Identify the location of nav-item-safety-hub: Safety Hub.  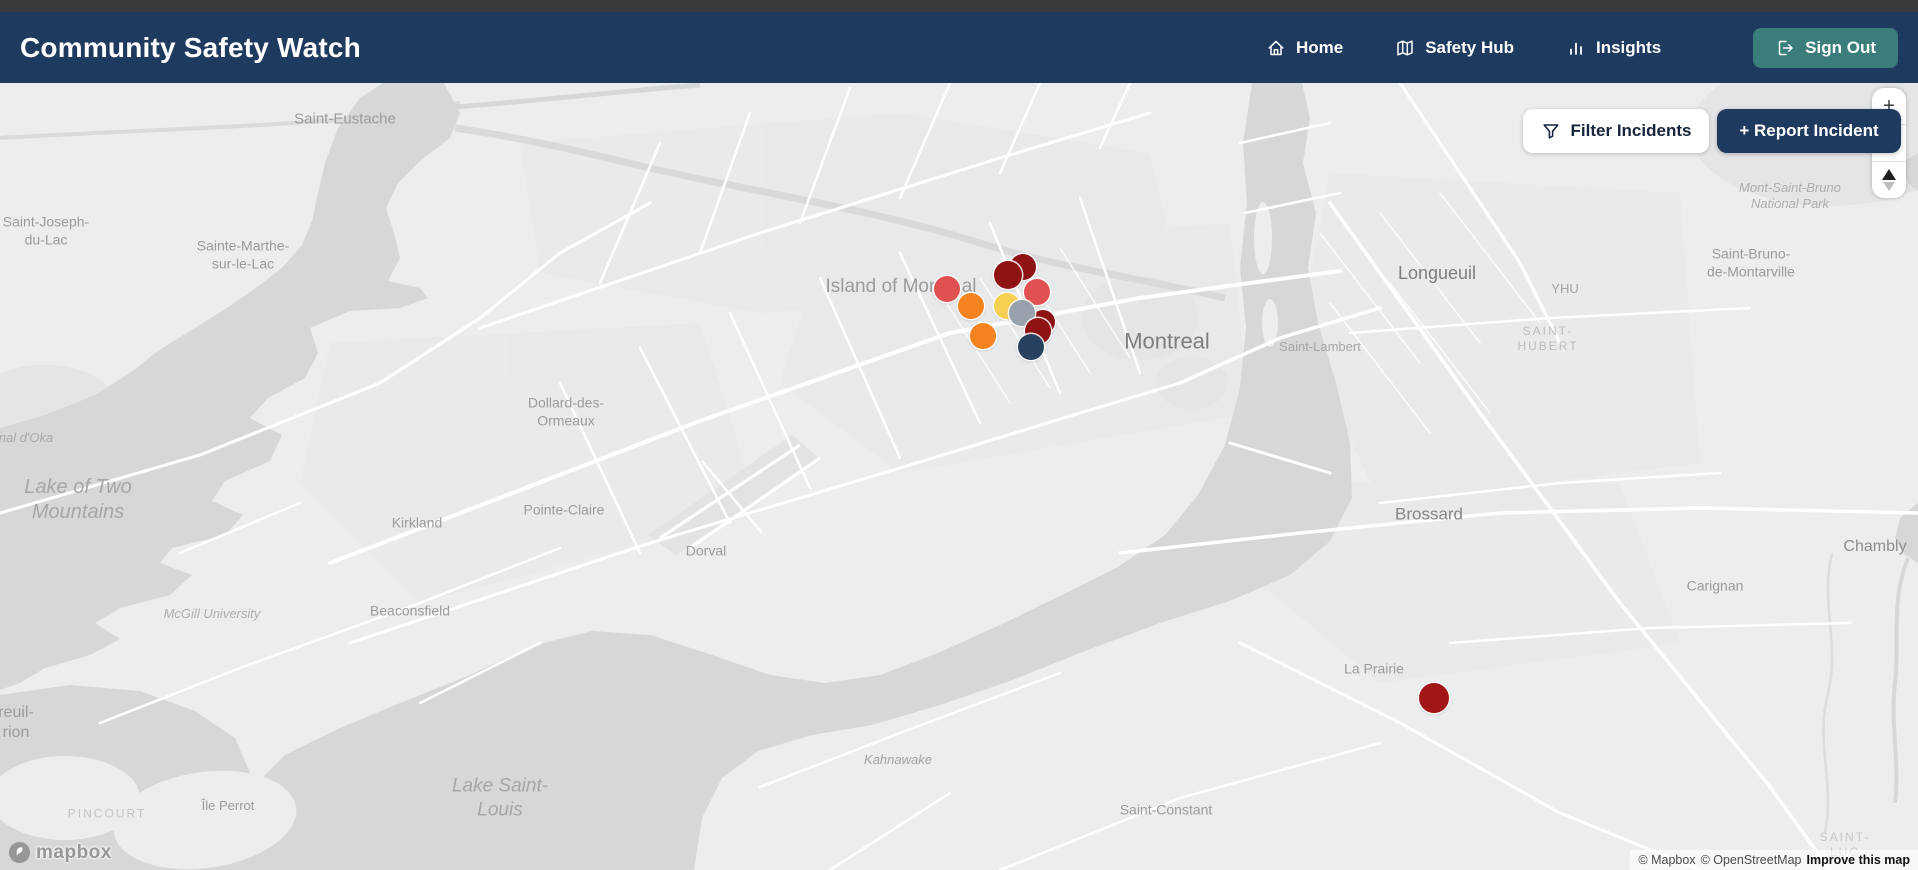
(1454, 48).